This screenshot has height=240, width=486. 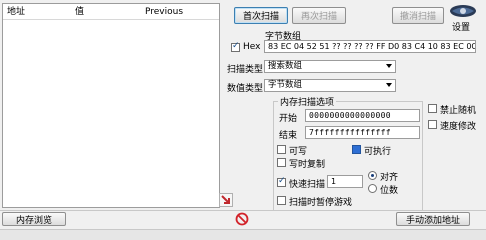 I want to click on align-label: 对齐, so click(x=389, y=178).